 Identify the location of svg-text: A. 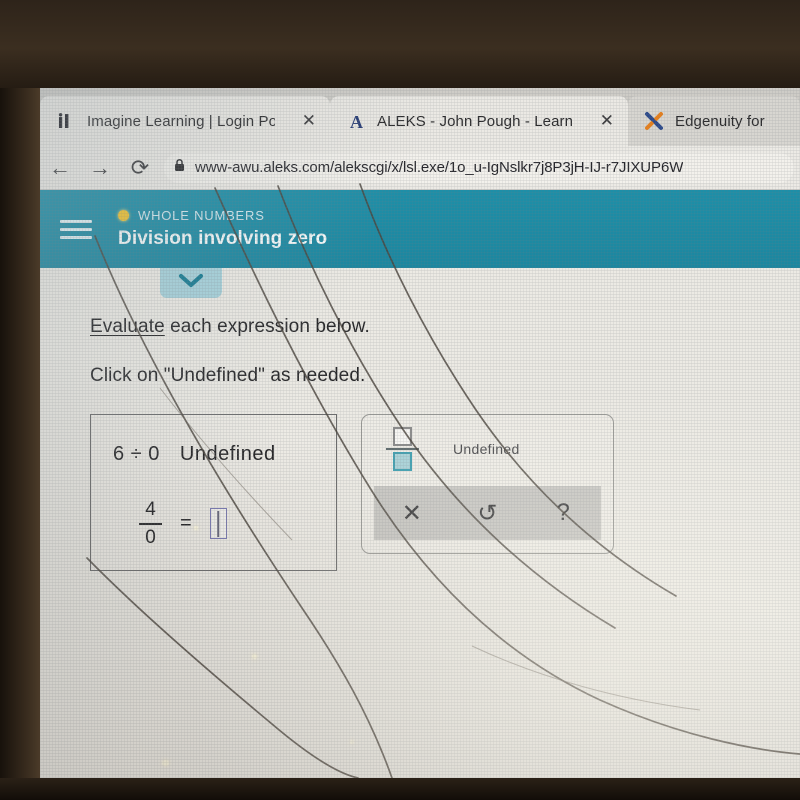
(356, 121).